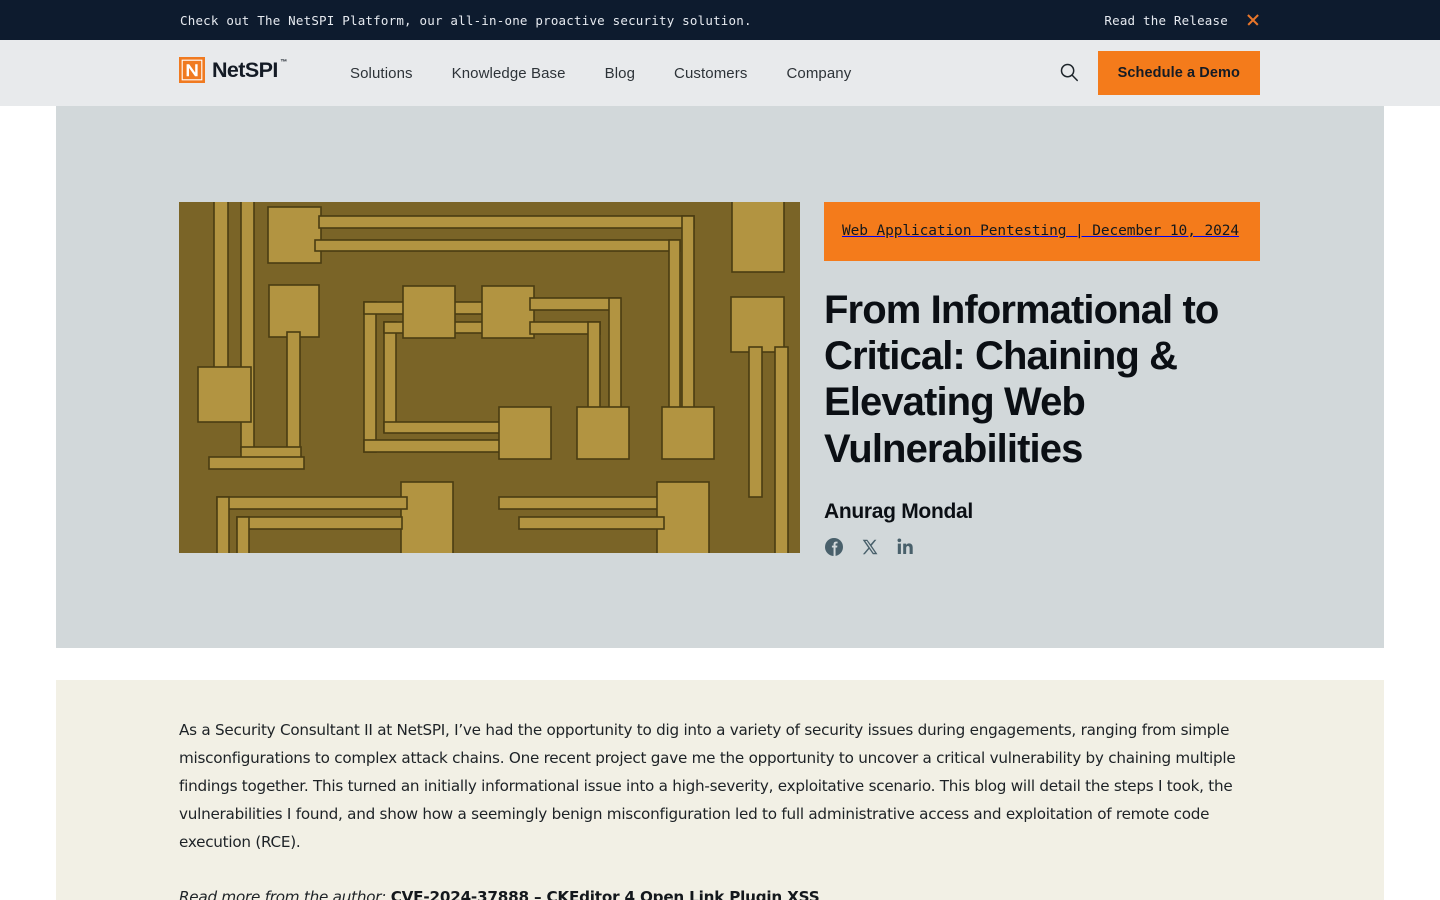 The height and width of the screenshot is (900, 1440). Describe the element at coordinates (1178, 73) in the screenshot. I see `schedule-demo-button: Schedule a Demo` at that location.